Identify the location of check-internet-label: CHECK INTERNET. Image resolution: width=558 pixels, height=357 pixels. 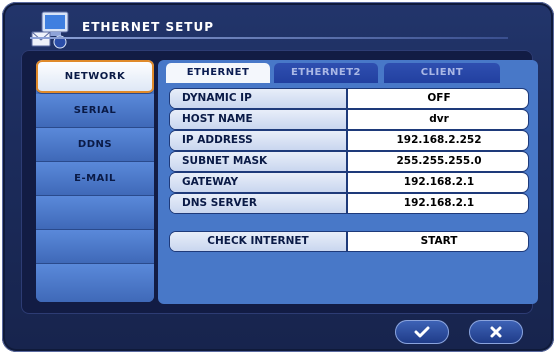
(259, 241).